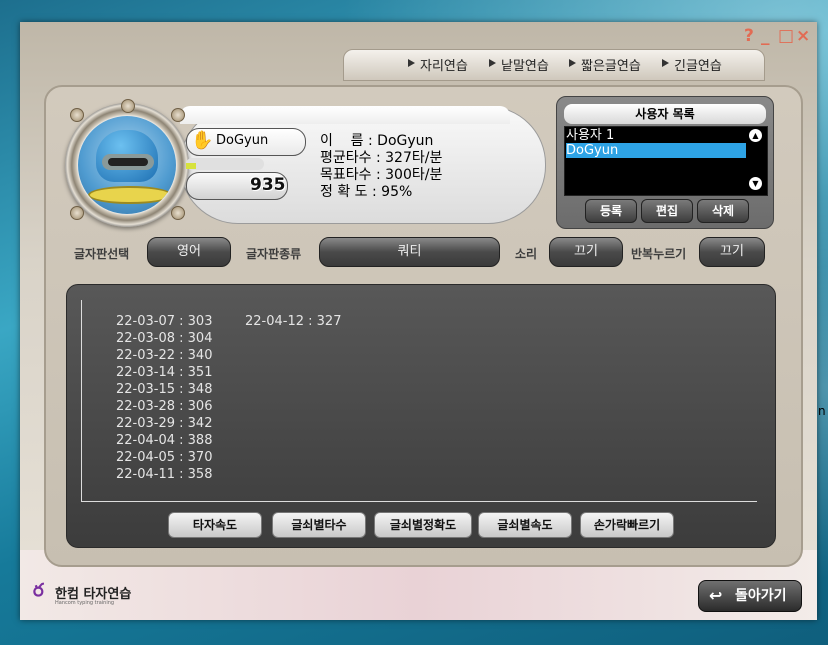  I want to click on info-accuracy: 정 확 도 : 95%, so click(366, 192).